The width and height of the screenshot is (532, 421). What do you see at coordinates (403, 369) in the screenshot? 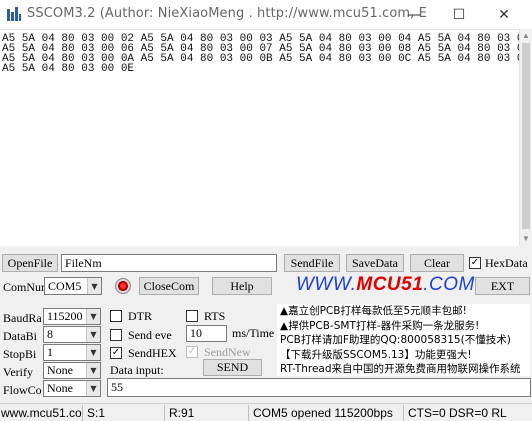
I see `ad-line: RT-Thread来自中国的开源免费商用物联网操作系统` at bounding box center [403, 369].